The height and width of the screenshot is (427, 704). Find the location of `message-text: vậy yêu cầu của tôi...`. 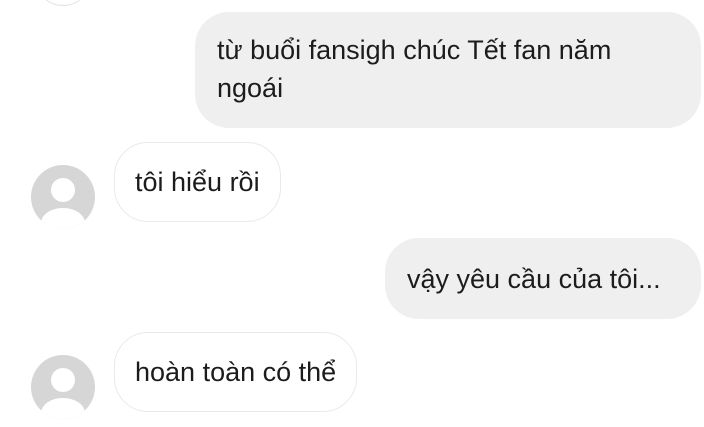

message-text: vậy yêu cầu của tôi... is located at coordinates (534, 279).